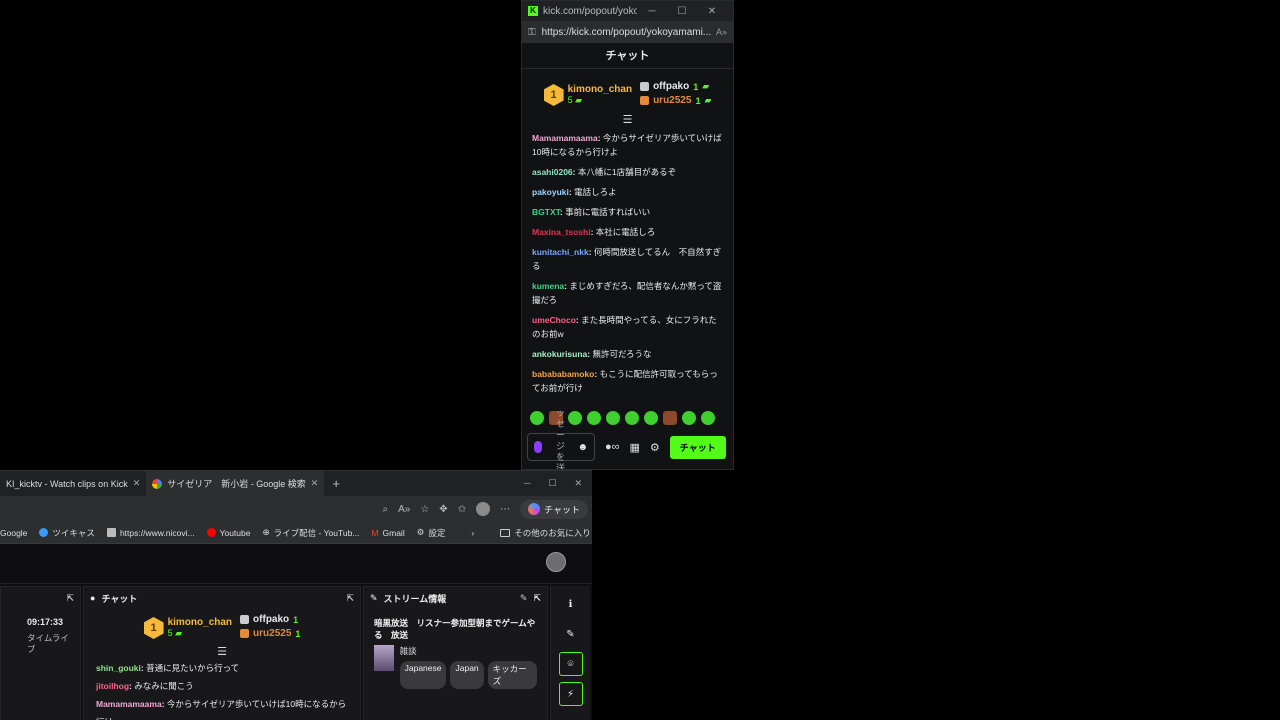 Image resolution: width=1280 pixels, height=720 pixels. What do you see at coordinates (200, 622) in the screenshot?
I see `leader-first-name: kimono_chan` at bounding box center [200, 622].